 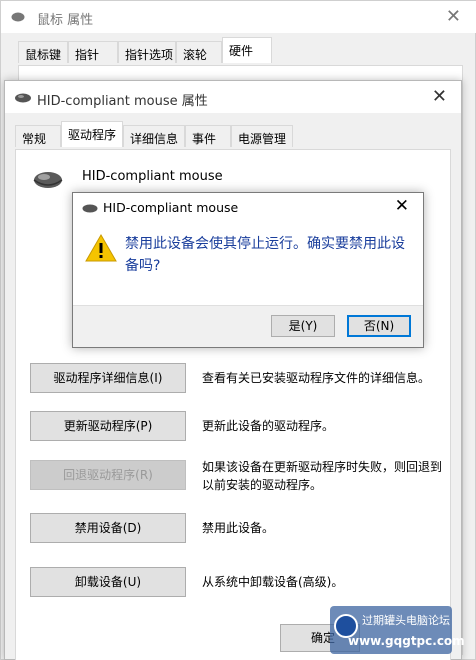 What do you see at coordinates (122, 101) in the screenshot?
I see `window-title: HID-compliant mouse 属性` at bounding box center [122, 101].